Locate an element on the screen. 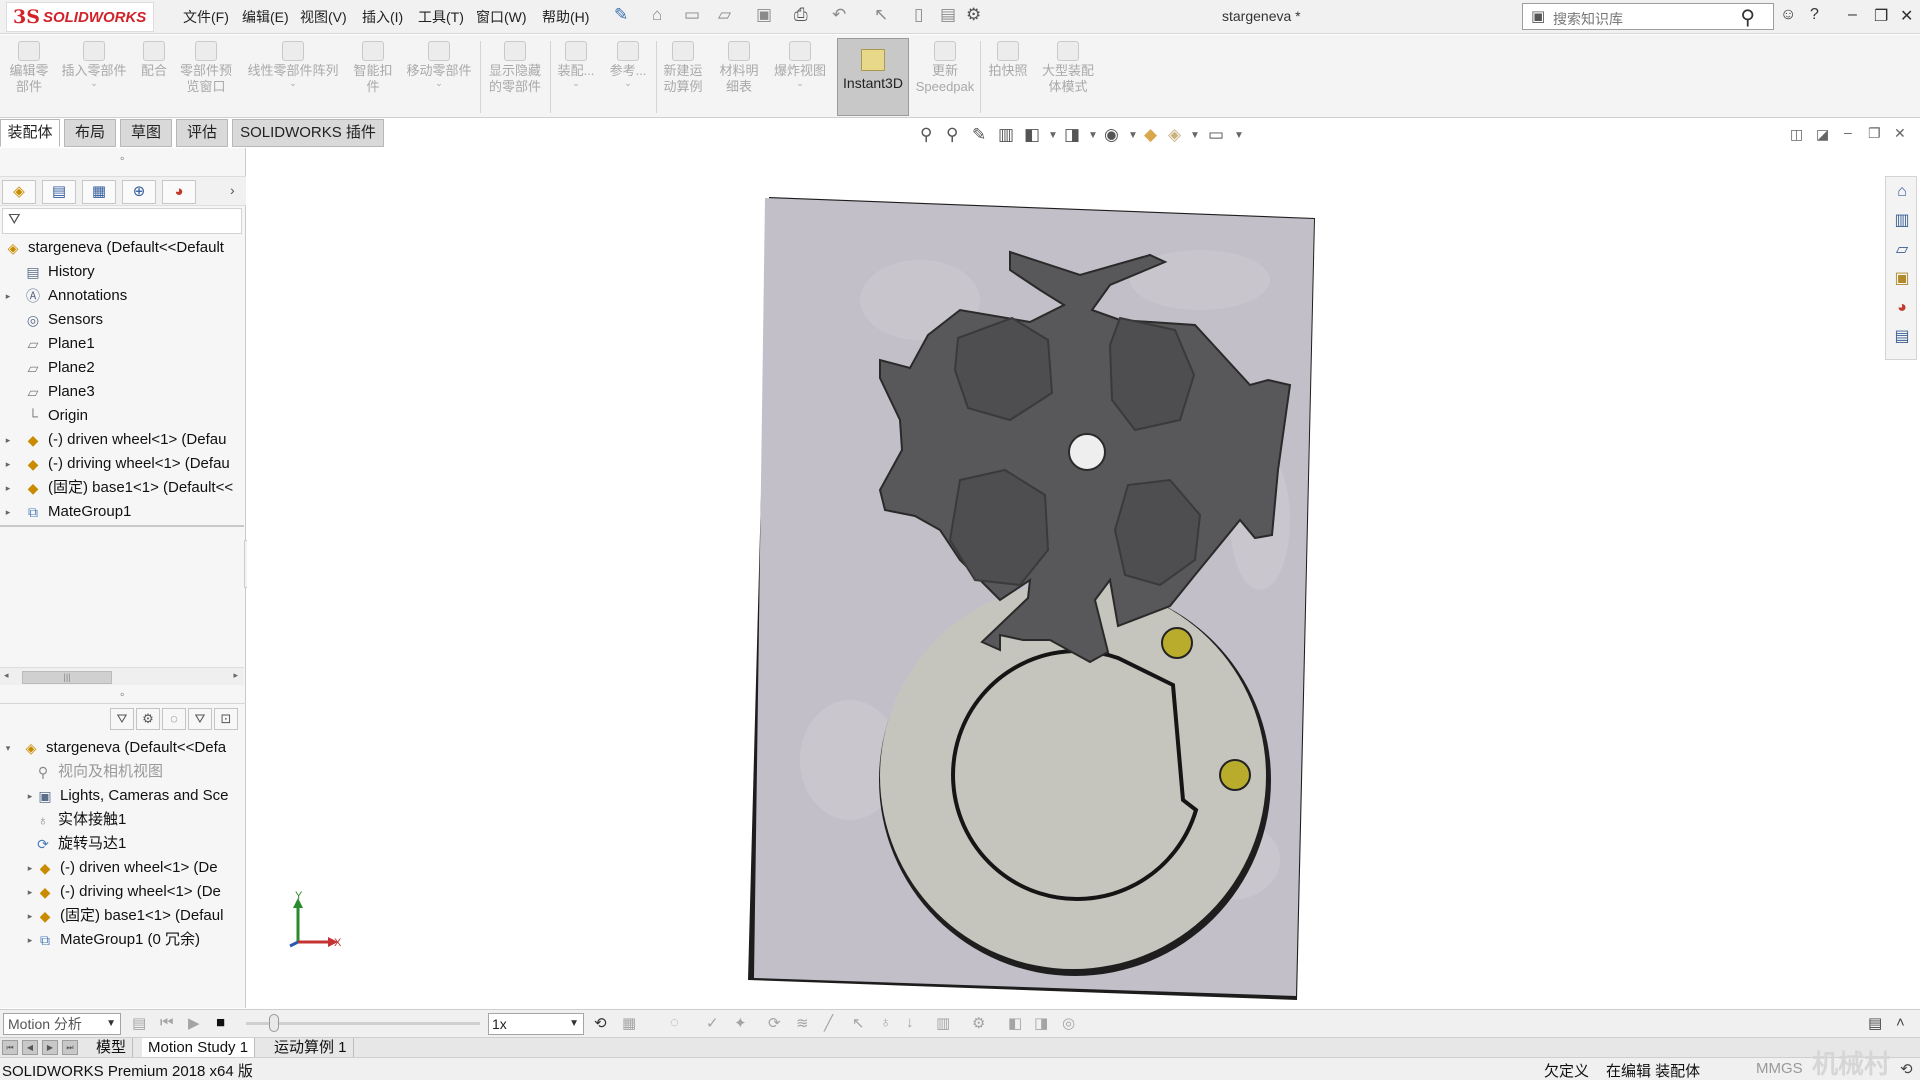 This screenshot has width=1920, height=1081. tree-item-mategroup: ▸ ⧉ MateGroup1 is located at coordinates (67, 512).